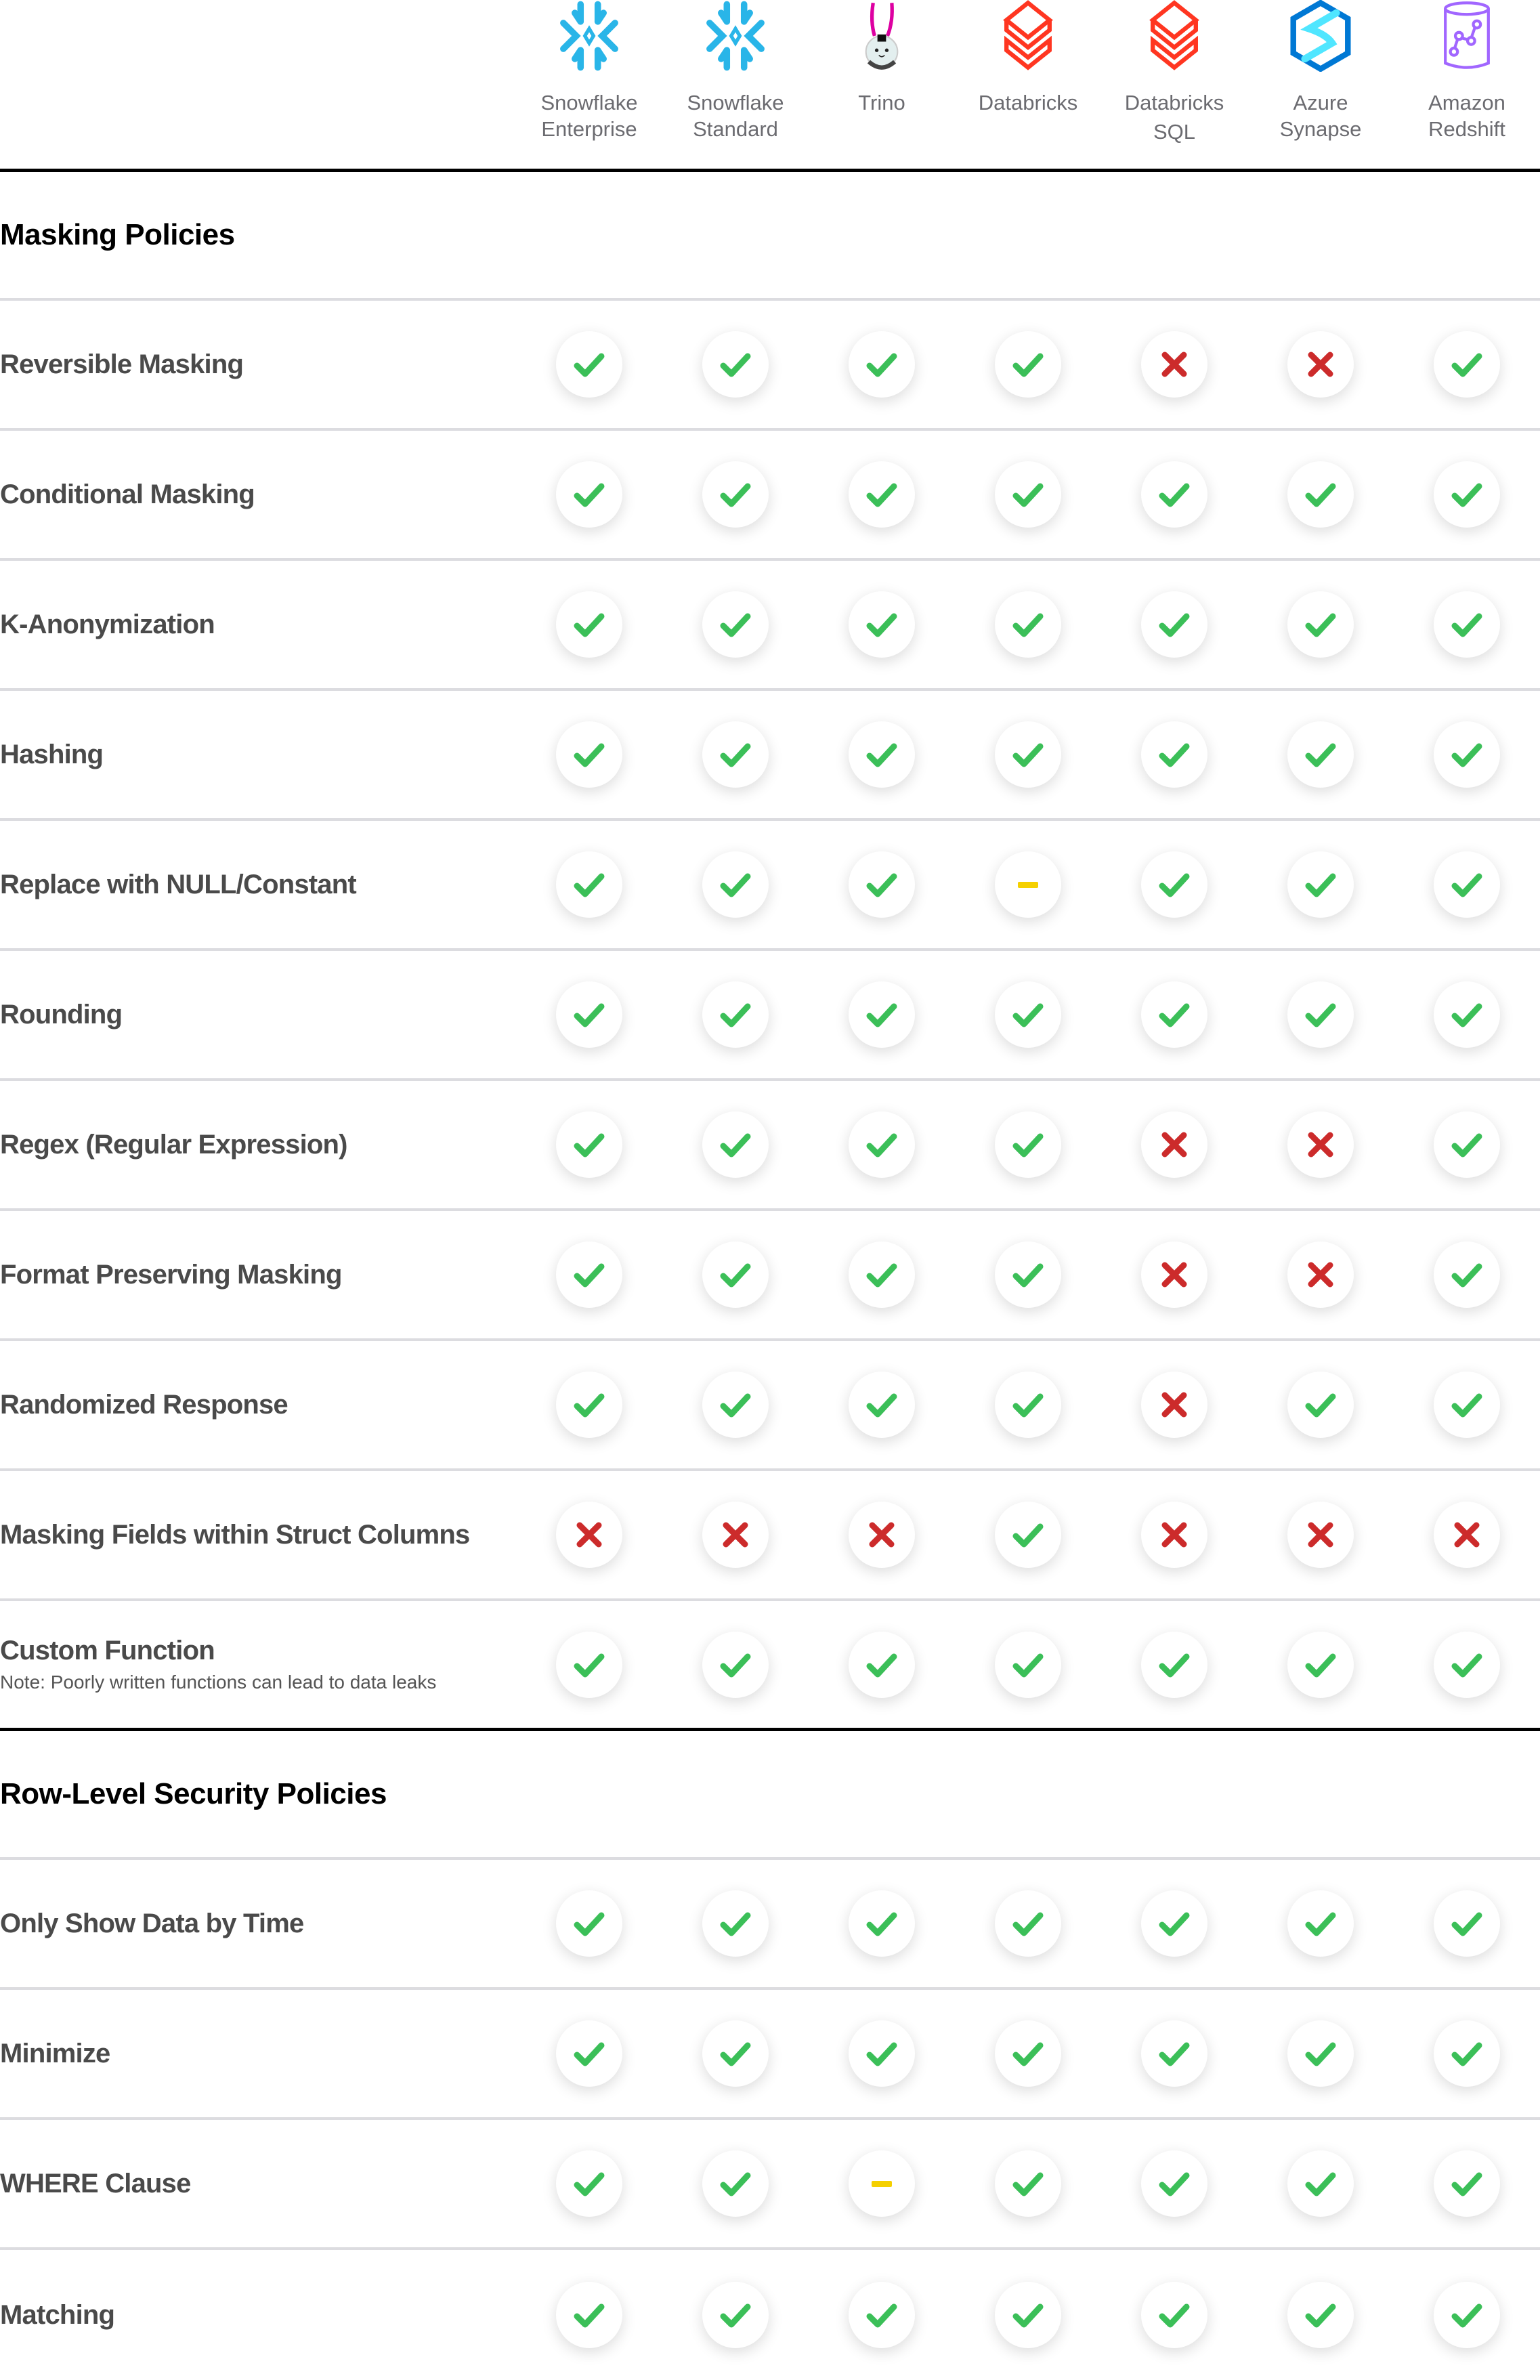  What do you see at coordinates (108, 1650) in the screenshot?
I see `feature-label: Custom Function` at bounding box center [108, 1650].